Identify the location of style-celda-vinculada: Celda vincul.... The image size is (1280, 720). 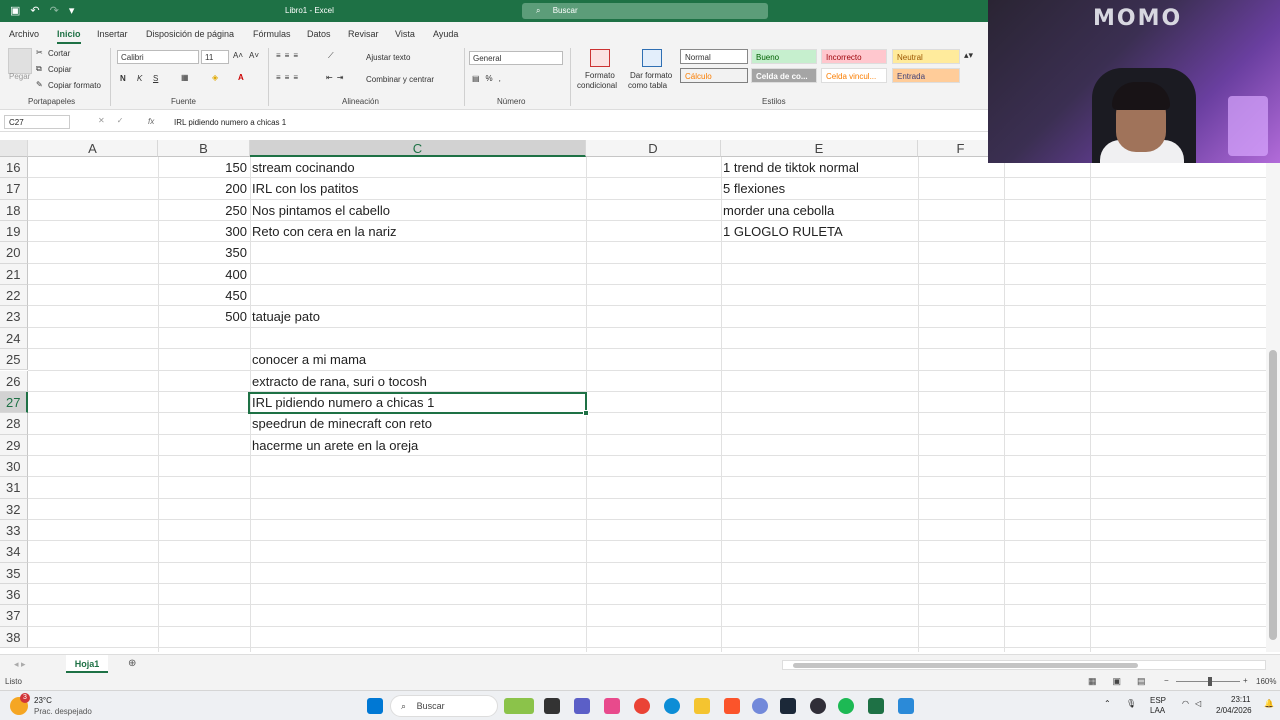
(854, 75).